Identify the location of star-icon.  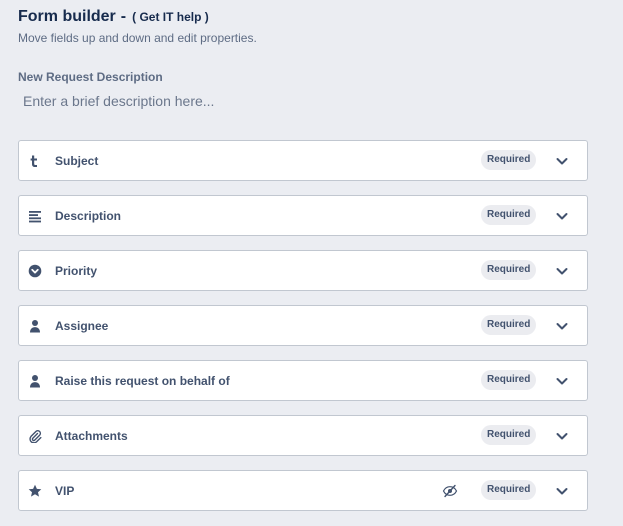
(35, 491).